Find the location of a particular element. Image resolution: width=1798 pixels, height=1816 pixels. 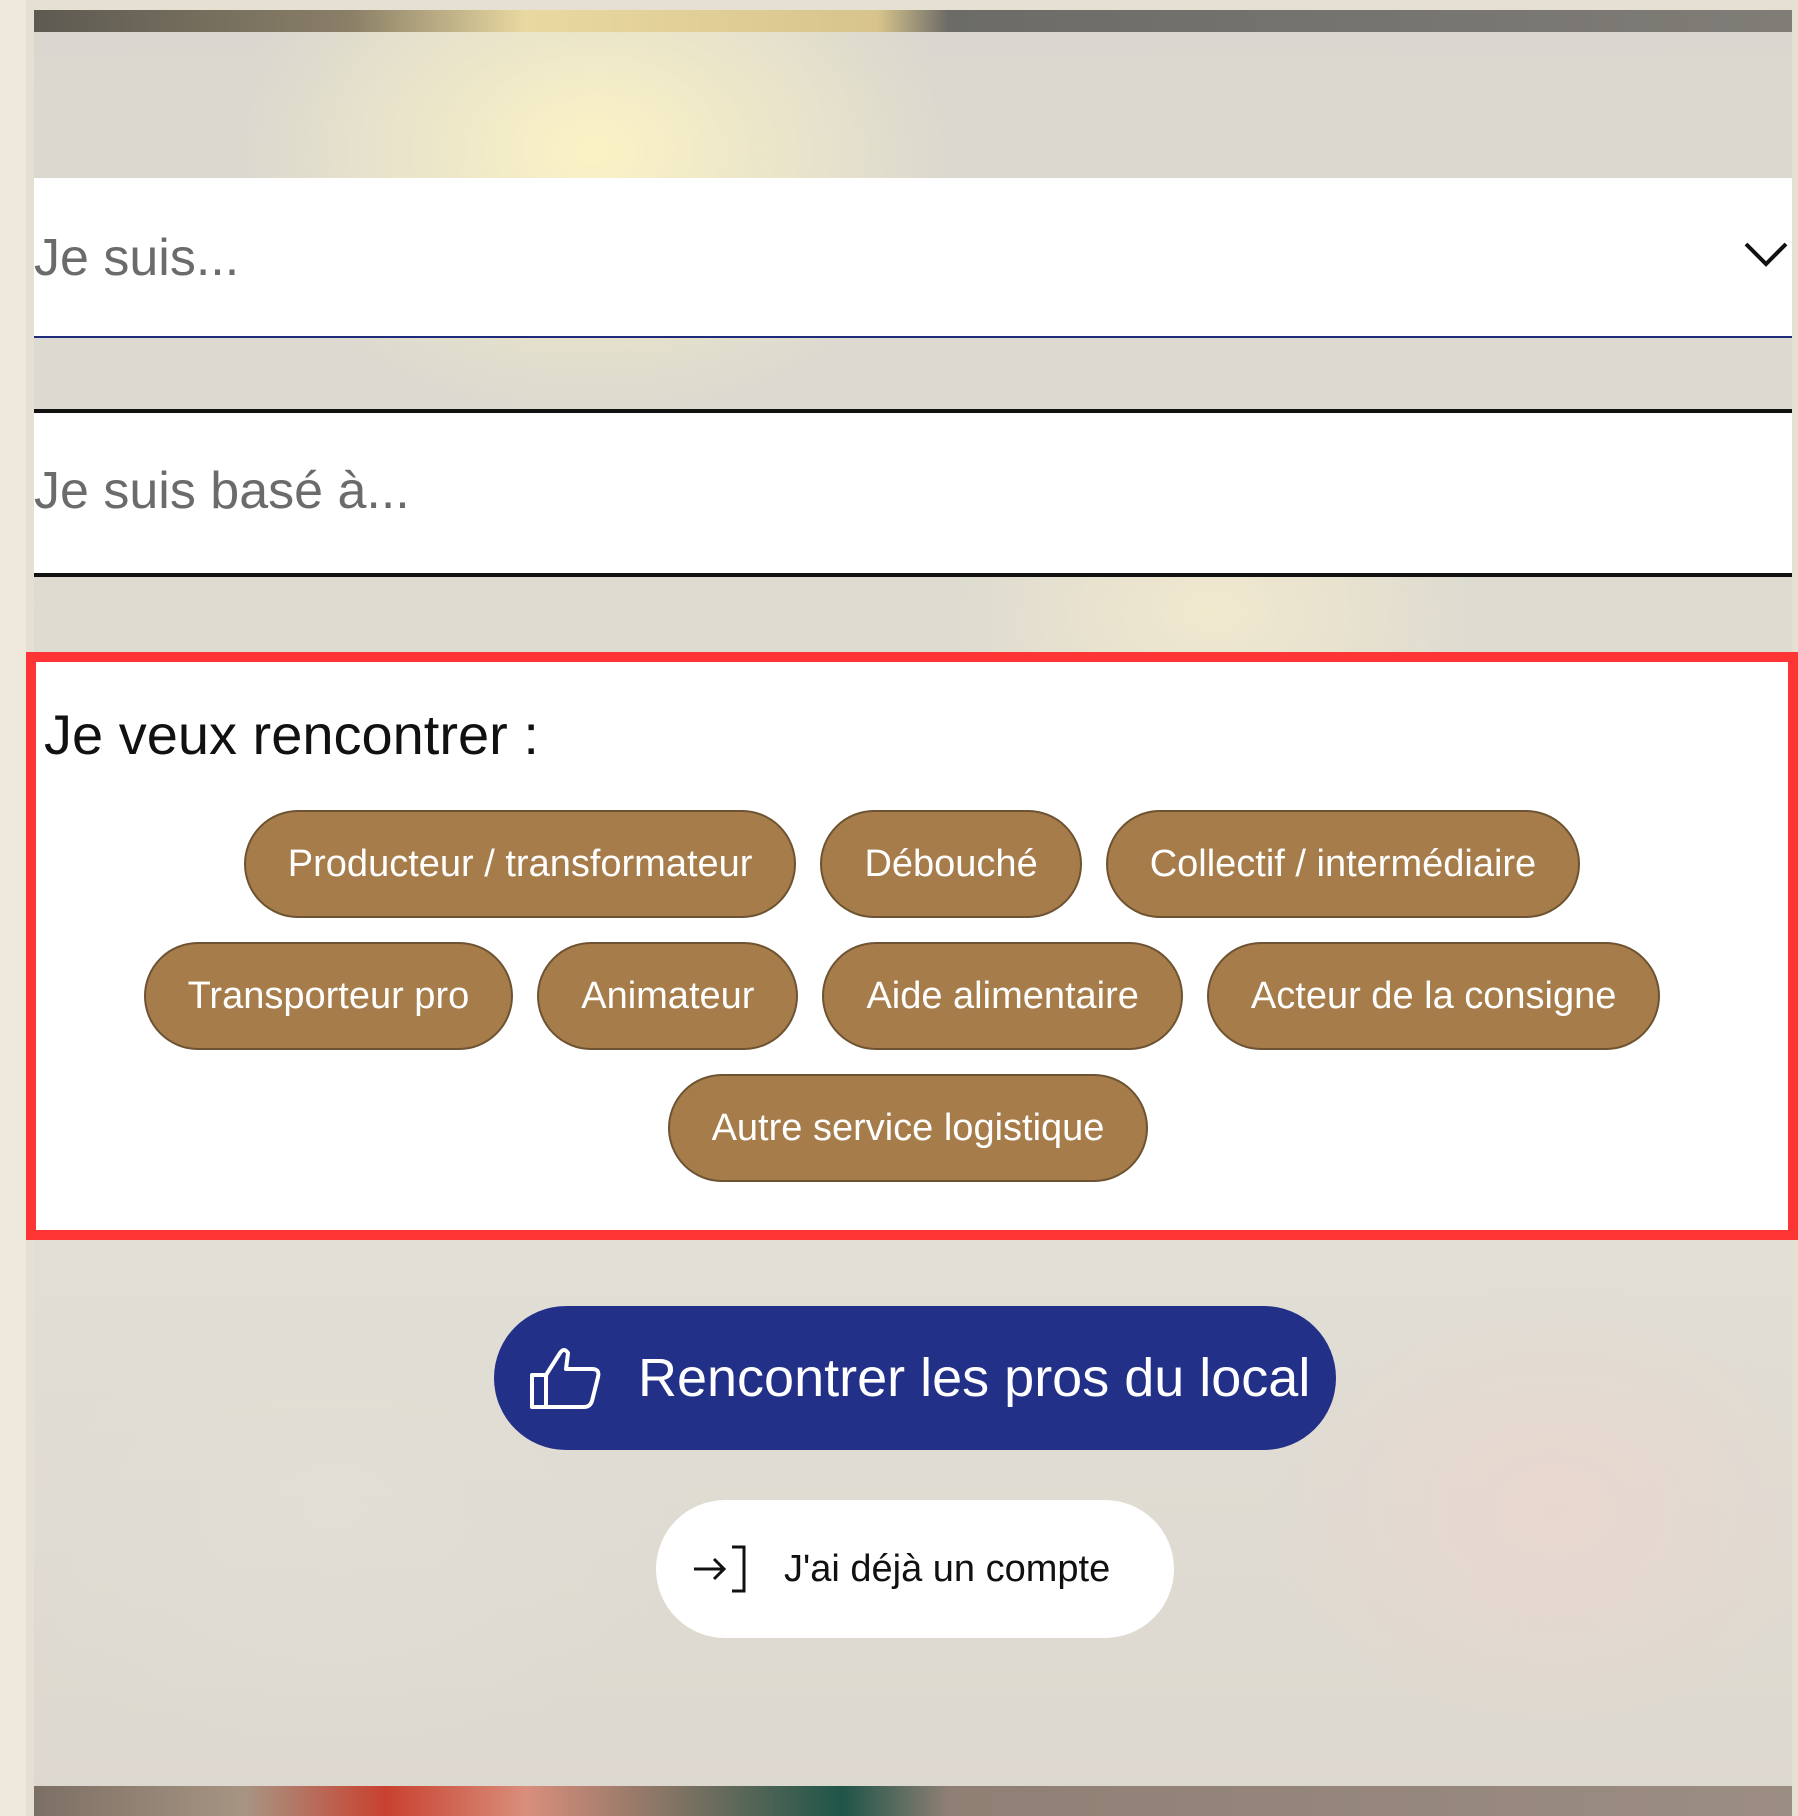

chip-transporteur-pro: Transporteur pro is located at coordinates (328, 996).